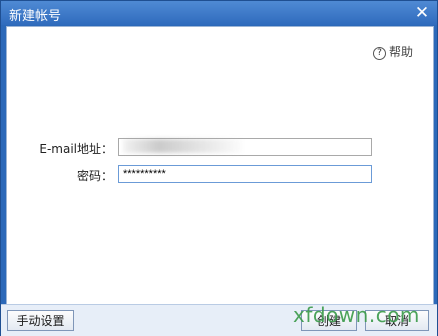  What do you see at coordinates (397, 320) in the screenshot?
I see `cancel-button: 取消` at bounding box center [397, 320].